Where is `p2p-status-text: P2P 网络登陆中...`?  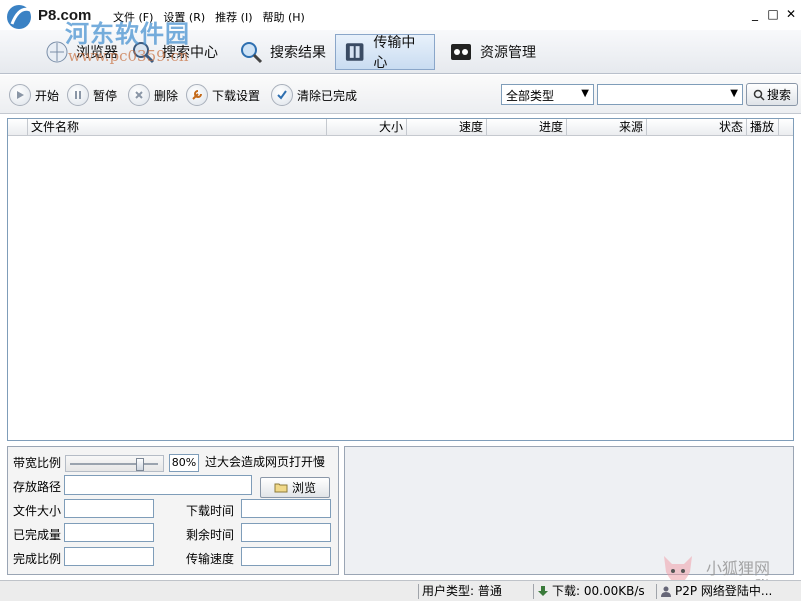 p2p-status-text: P2P 网络登陆中... is located at coordinates (724, 591).